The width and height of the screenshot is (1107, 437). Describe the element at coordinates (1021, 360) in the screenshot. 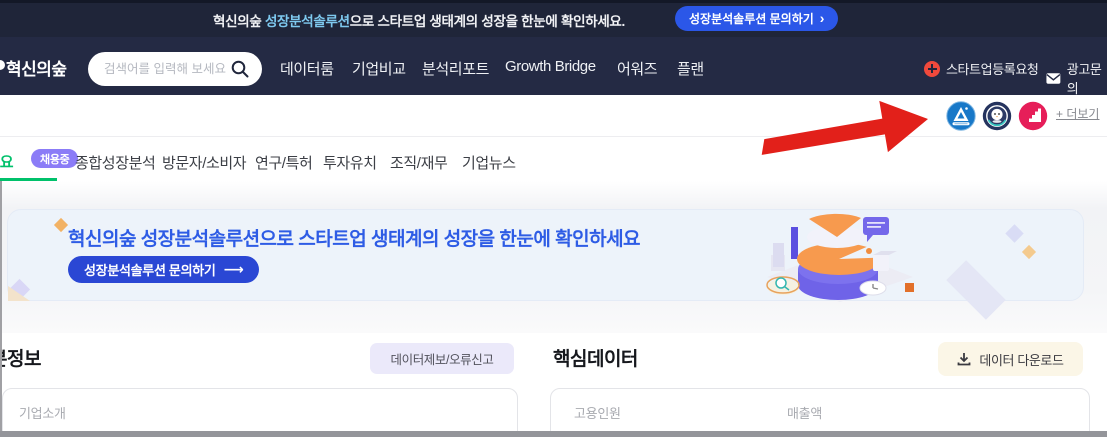

I see `data-download-label: 데이터 다운로드` at that location.